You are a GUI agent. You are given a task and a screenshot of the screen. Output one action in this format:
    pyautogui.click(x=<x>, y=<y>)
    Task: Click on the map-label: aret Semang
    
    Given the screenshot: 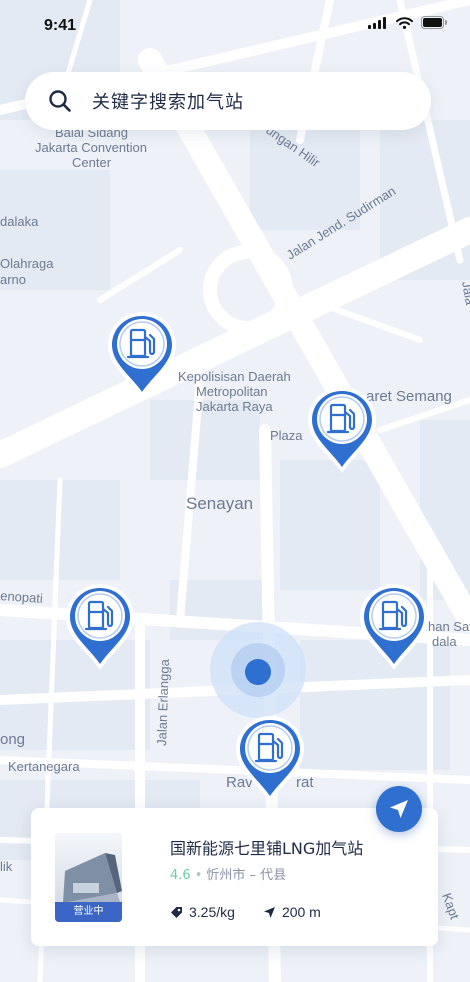 What is the action you would take?
    pyautogui.click(x=409, y=396)
    